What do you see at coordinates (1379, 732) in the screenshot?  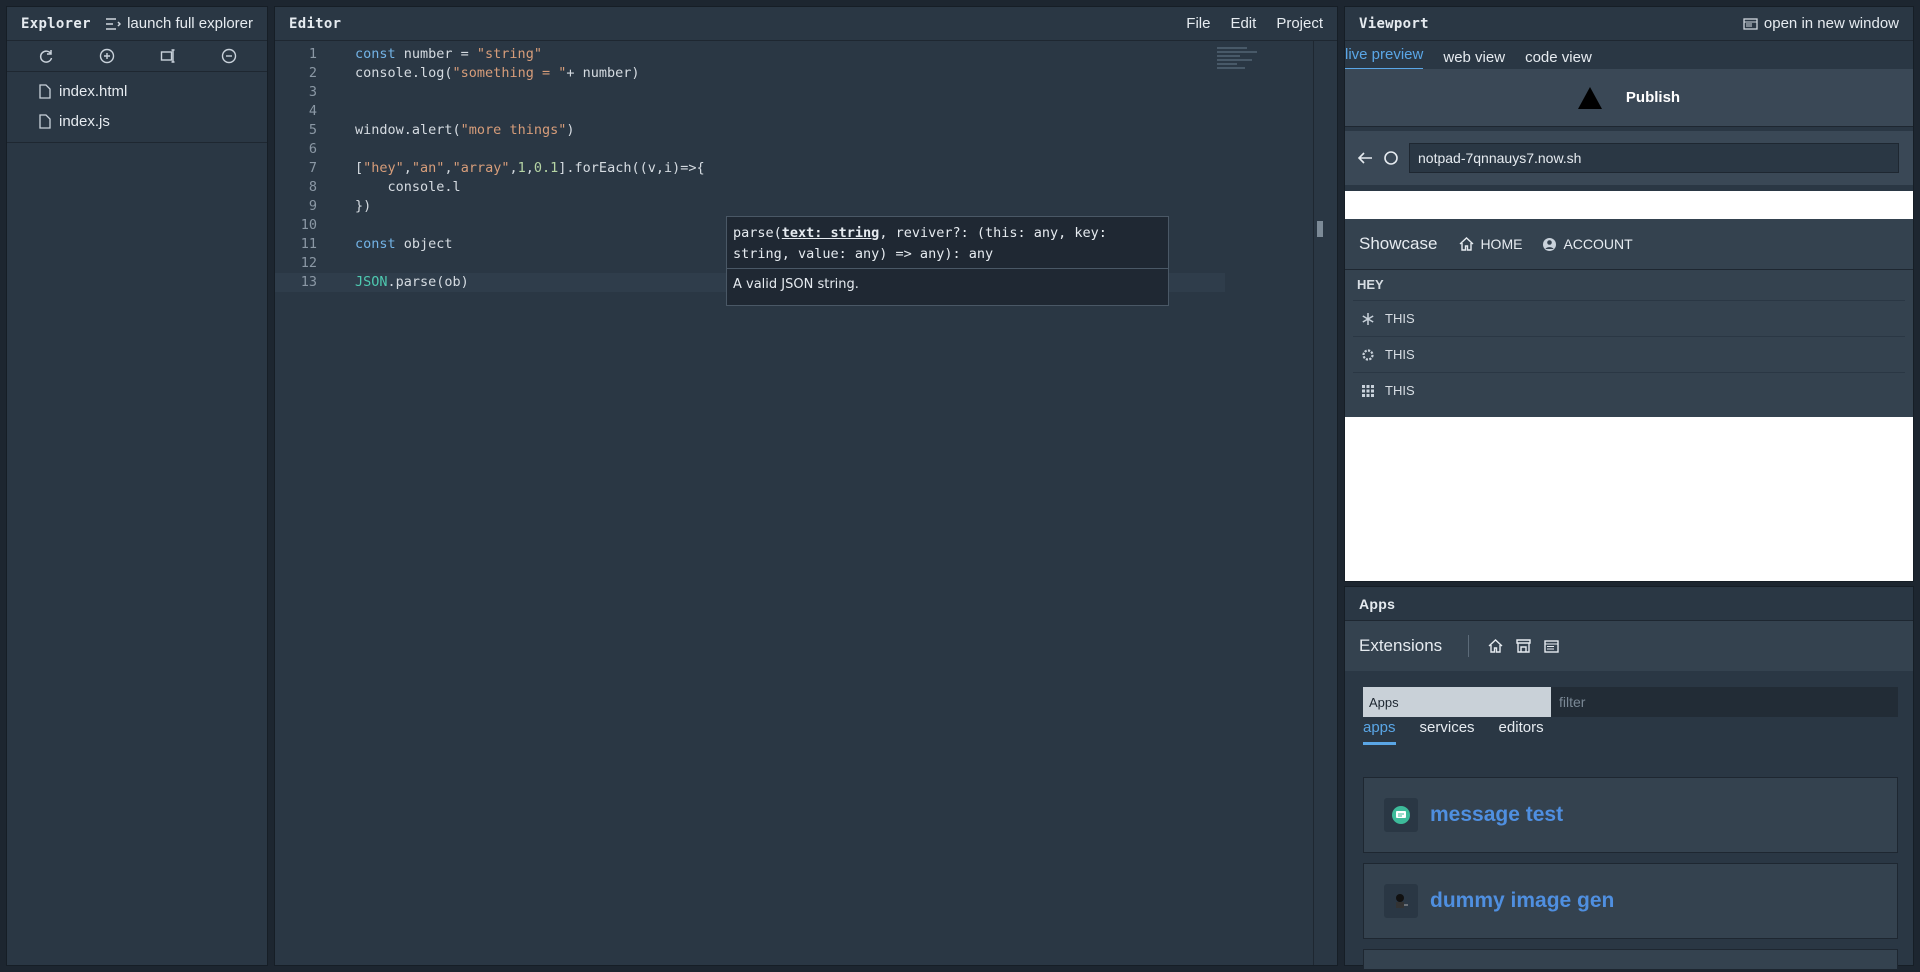 I see `tab-apps: apps` at bounding box center [1379, 732].